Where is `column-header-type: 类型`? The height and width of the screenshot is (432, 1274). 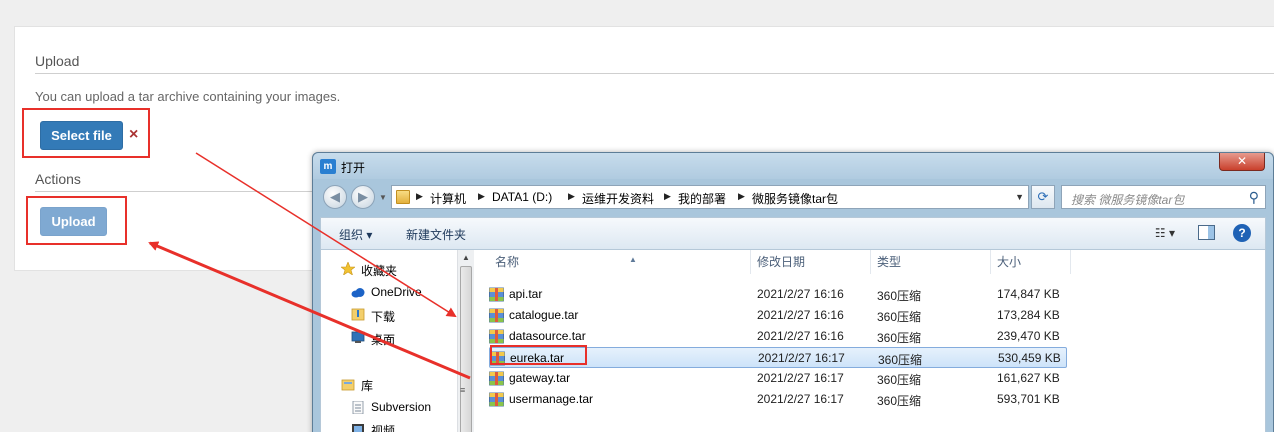
column-header-type: 类型 is located at coordinates (931, 262).